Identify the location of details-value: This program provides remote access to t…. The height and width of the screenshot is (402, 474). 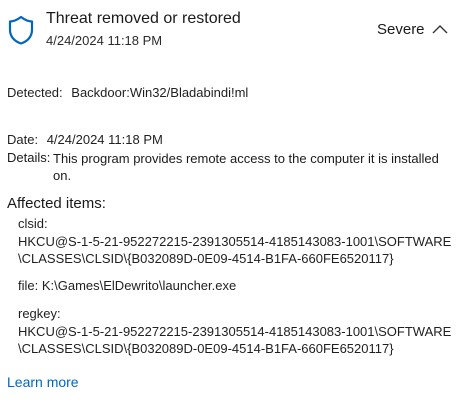
(246, 167).